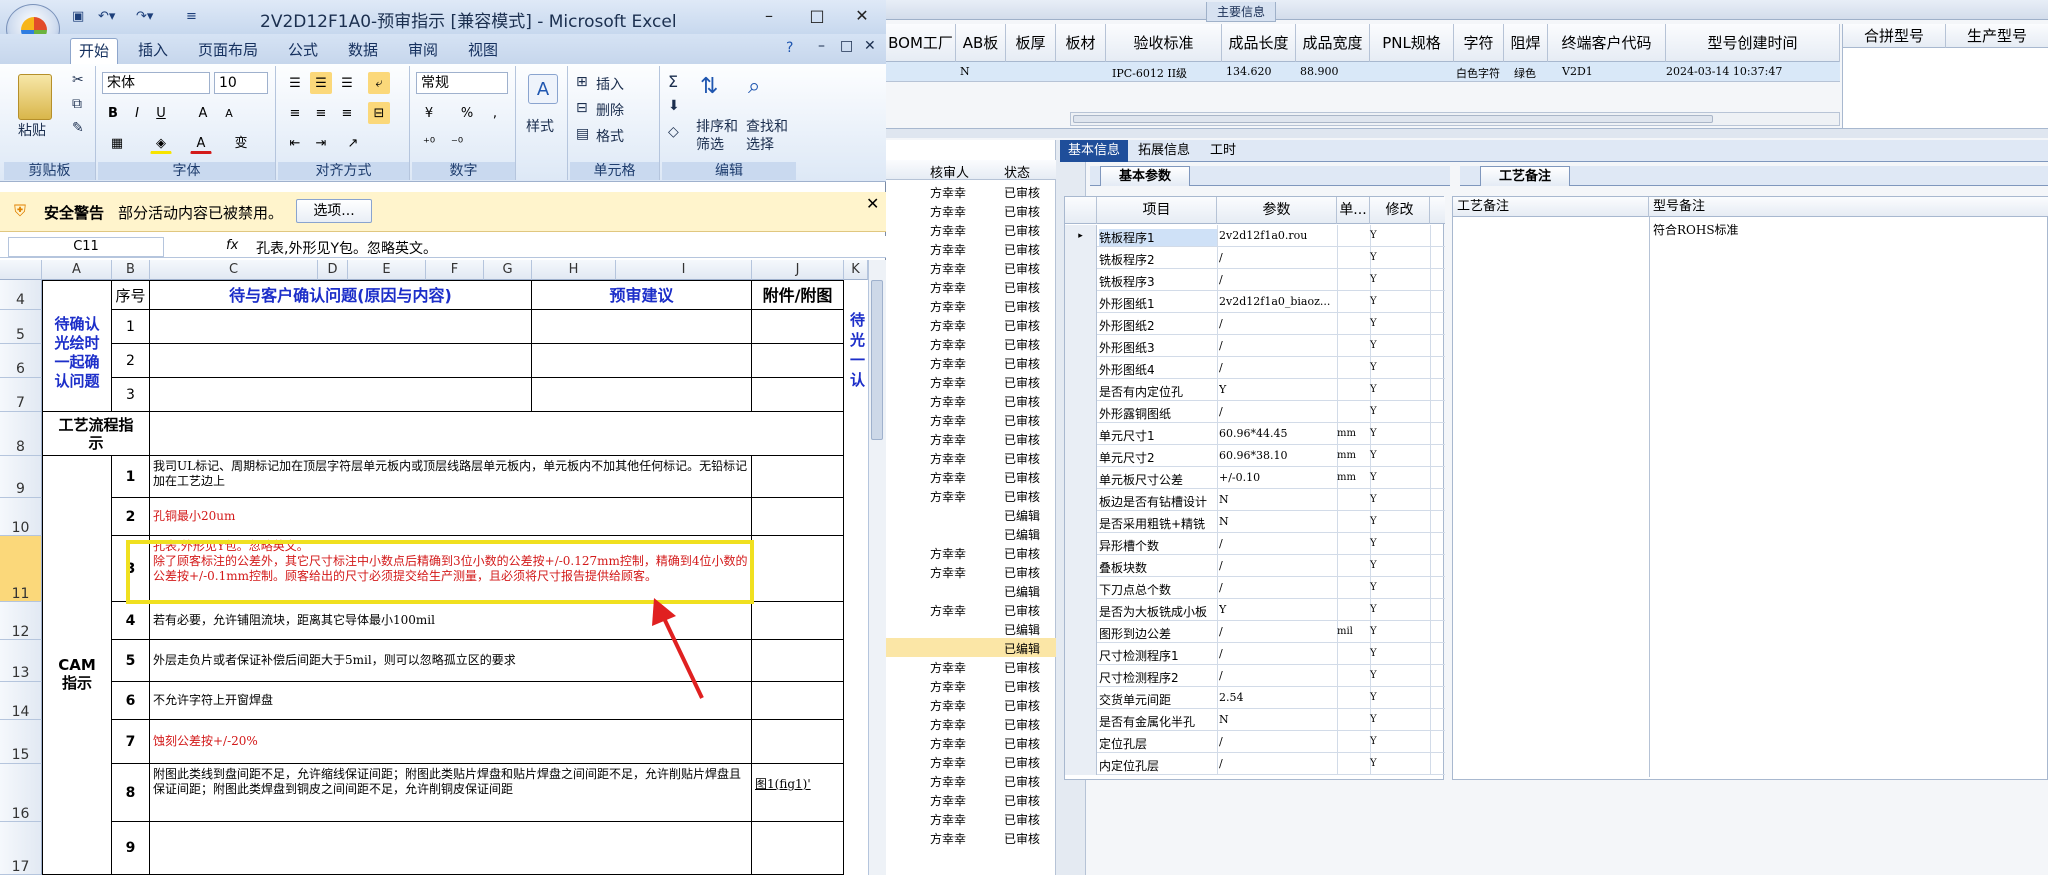 Image resolution: width=2048 pixels, height=875 pixels. What do you see at coordinates (295, 113) in the screenshot?
I see `align-left-icon: ≡` at bounding box center [295, 113].